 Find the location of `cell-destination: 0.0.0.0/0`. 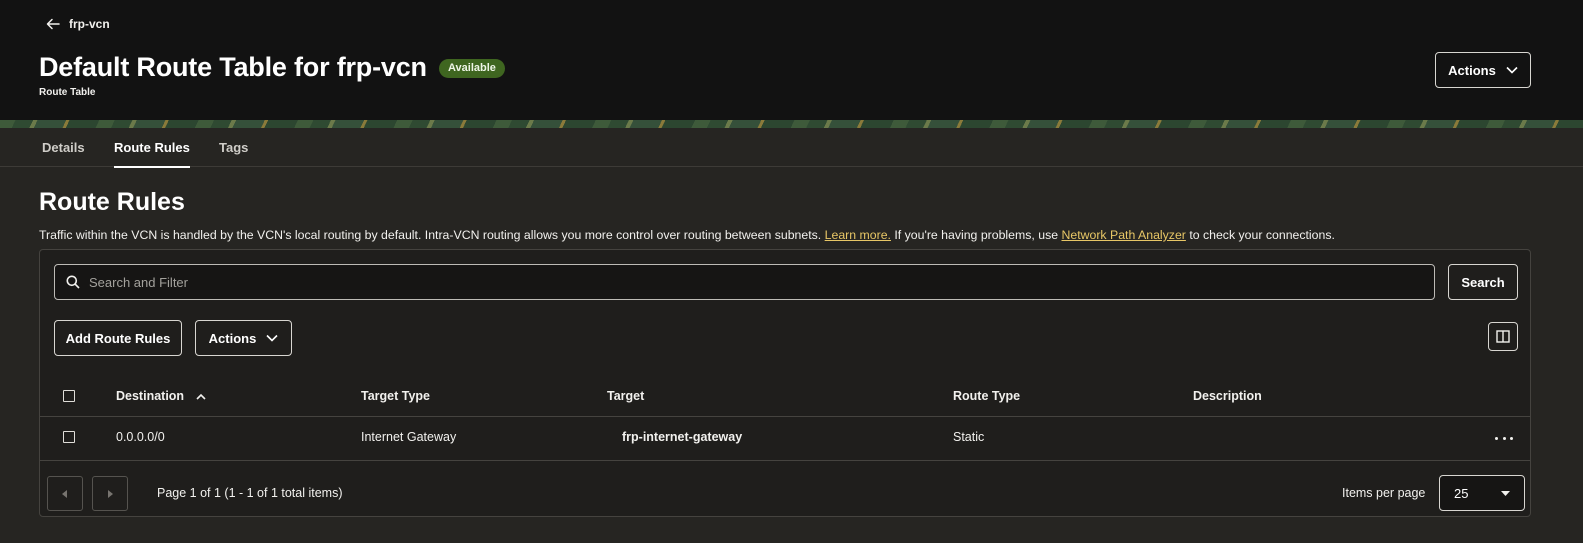

cell-destination: 0.0.0.0/0 is located at coordinates (140, 437).